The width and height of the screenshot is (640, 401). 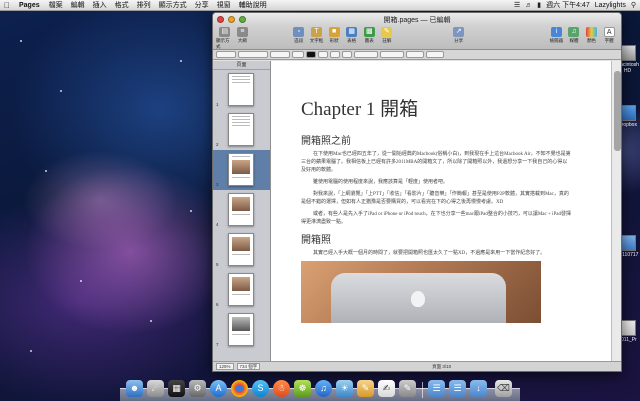 I want to click on word-count: 734 個字, so click(x=248, y=366).